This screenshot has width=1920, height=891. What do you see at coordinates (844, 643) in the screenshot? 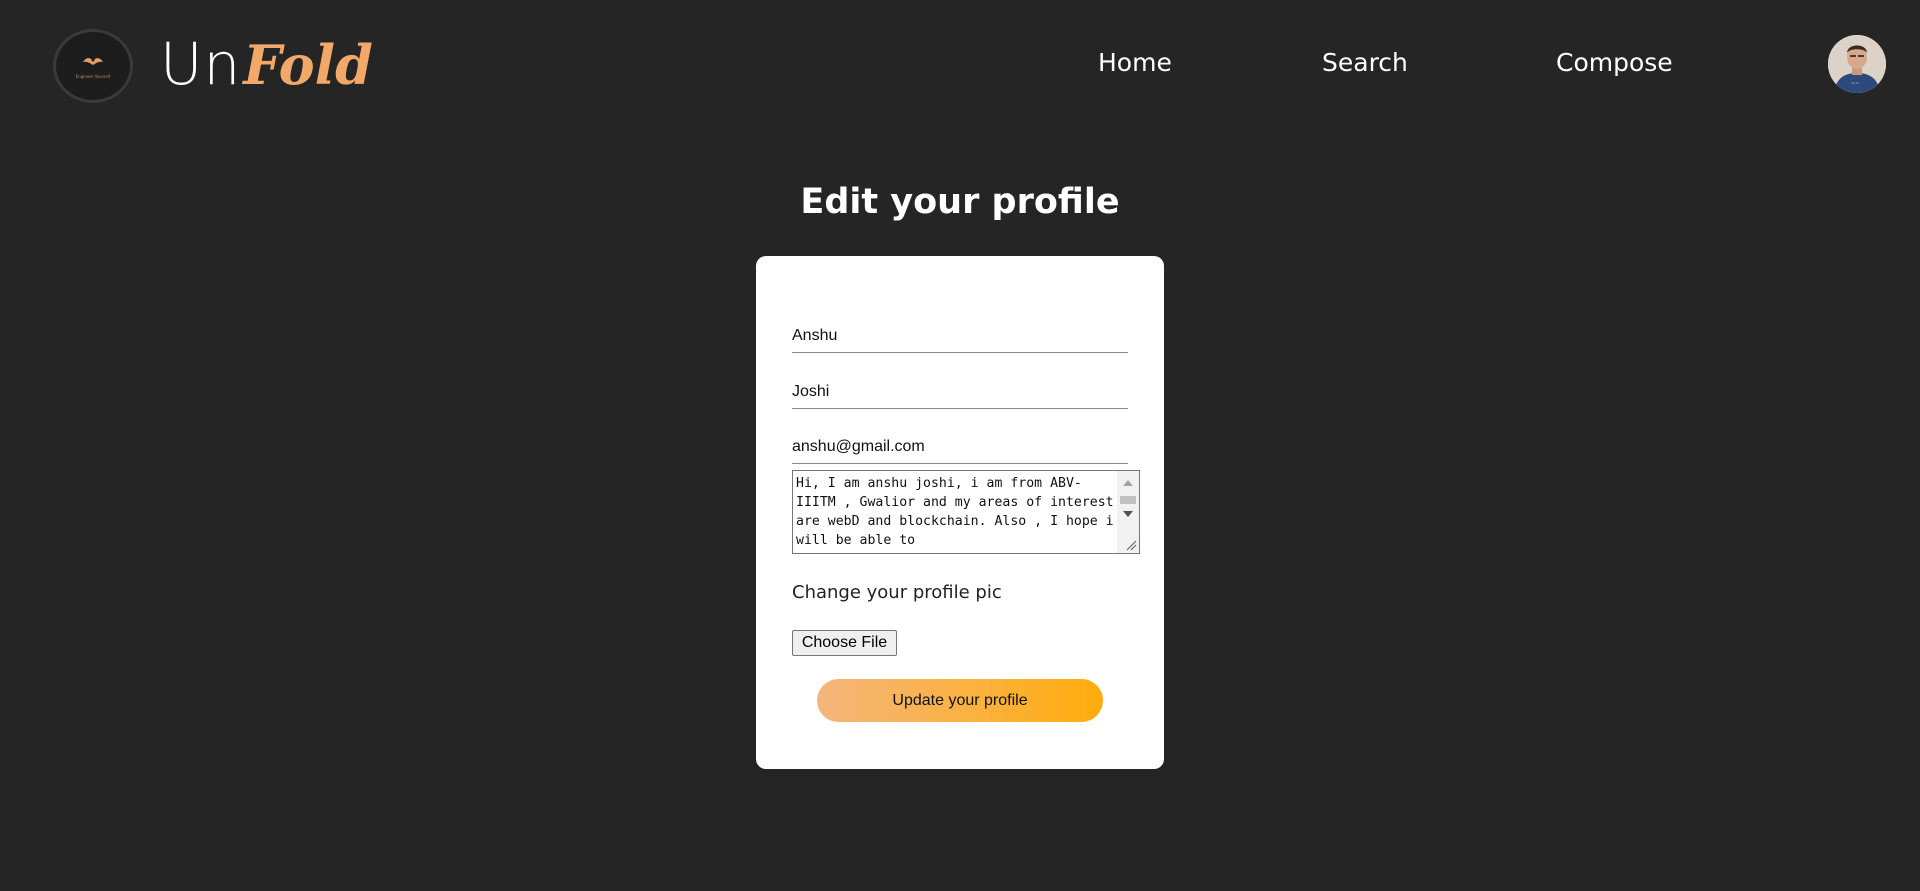
I see `choose-file-button: Choose File` at bounding box center [844, 643].